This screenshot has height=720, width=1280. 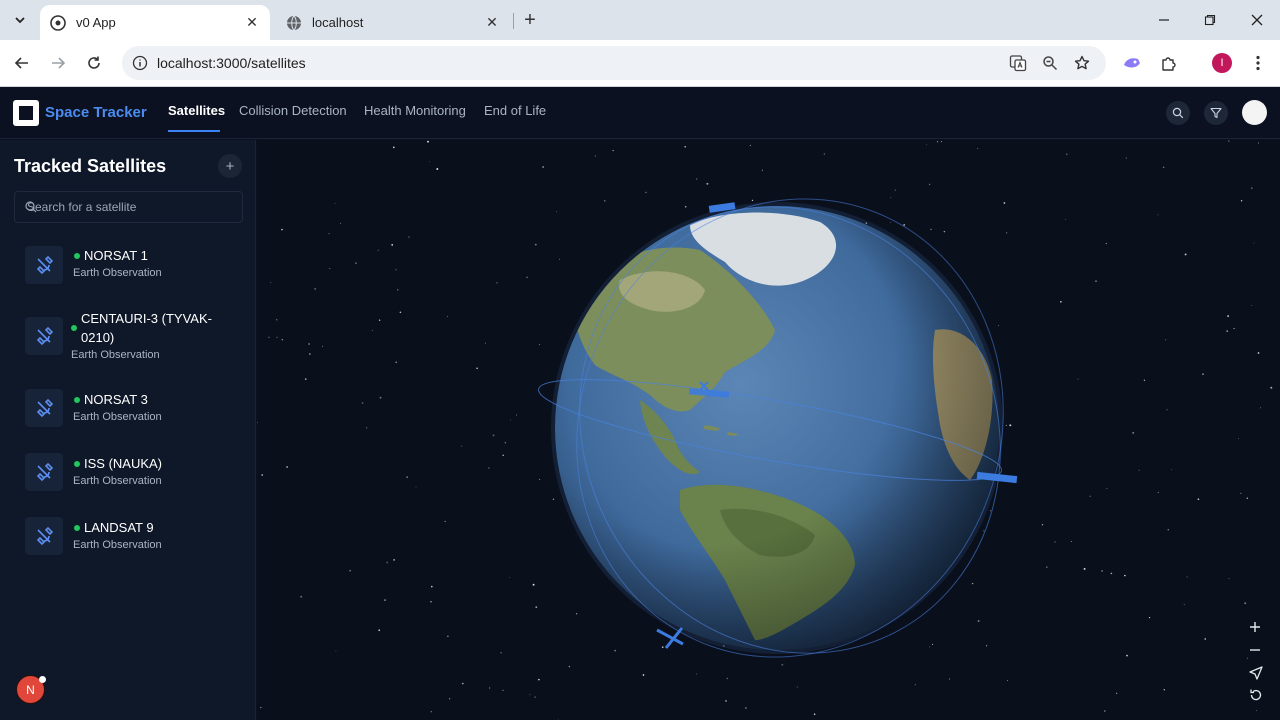 What do you see at coordinates (155, 22) in the screenshot?
I see `browser-tab-active: v0 App ✕` at bounding box center [155, 22].